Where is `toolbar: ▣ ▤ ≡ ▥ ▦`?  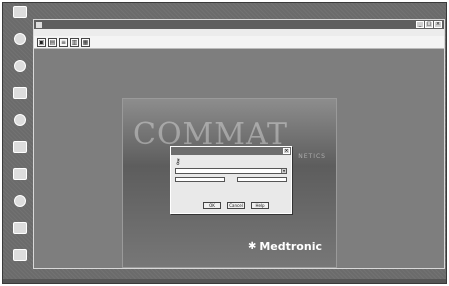
toolbar: ▣ ▤ ≡ ▥ ▦ is located at coordinates (239, 42).